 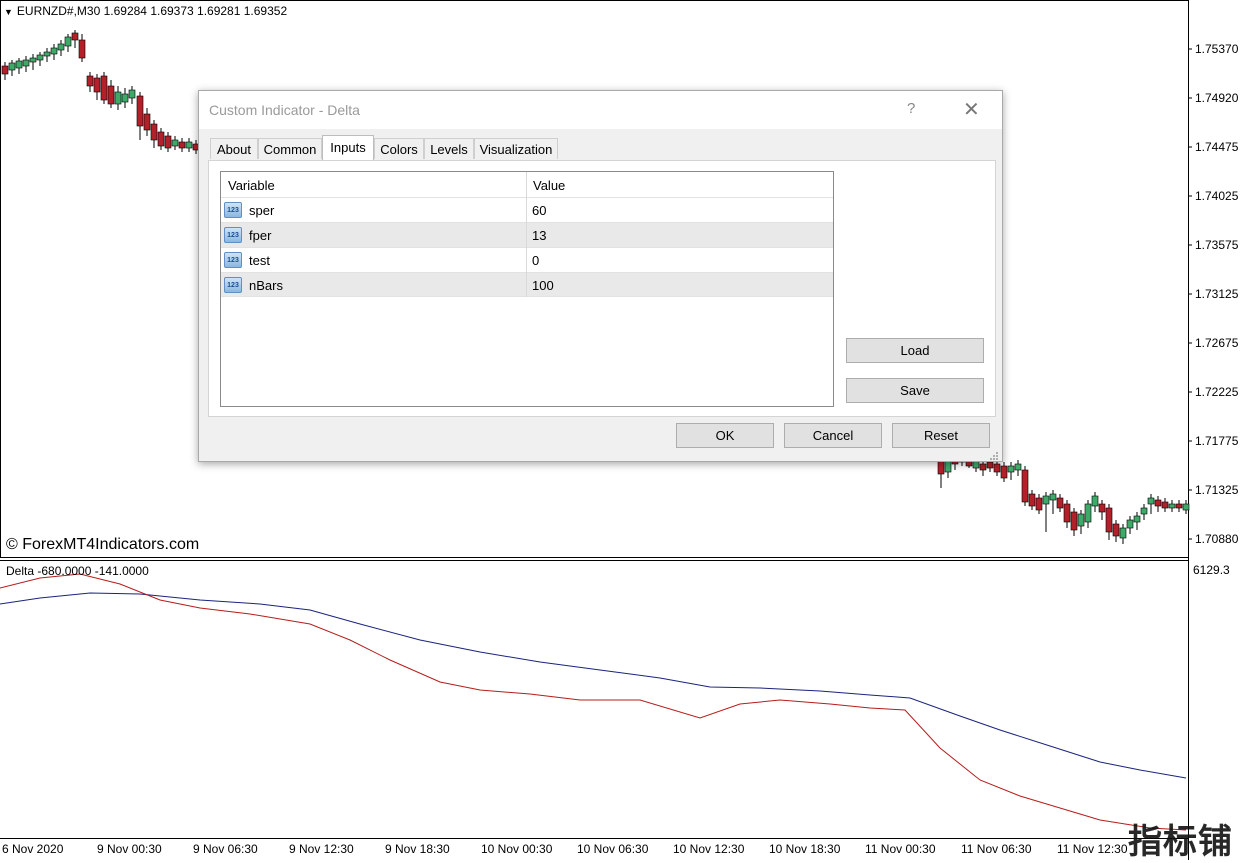 I want to click on cancel-button: Cancel, so click(x=833, y=435).